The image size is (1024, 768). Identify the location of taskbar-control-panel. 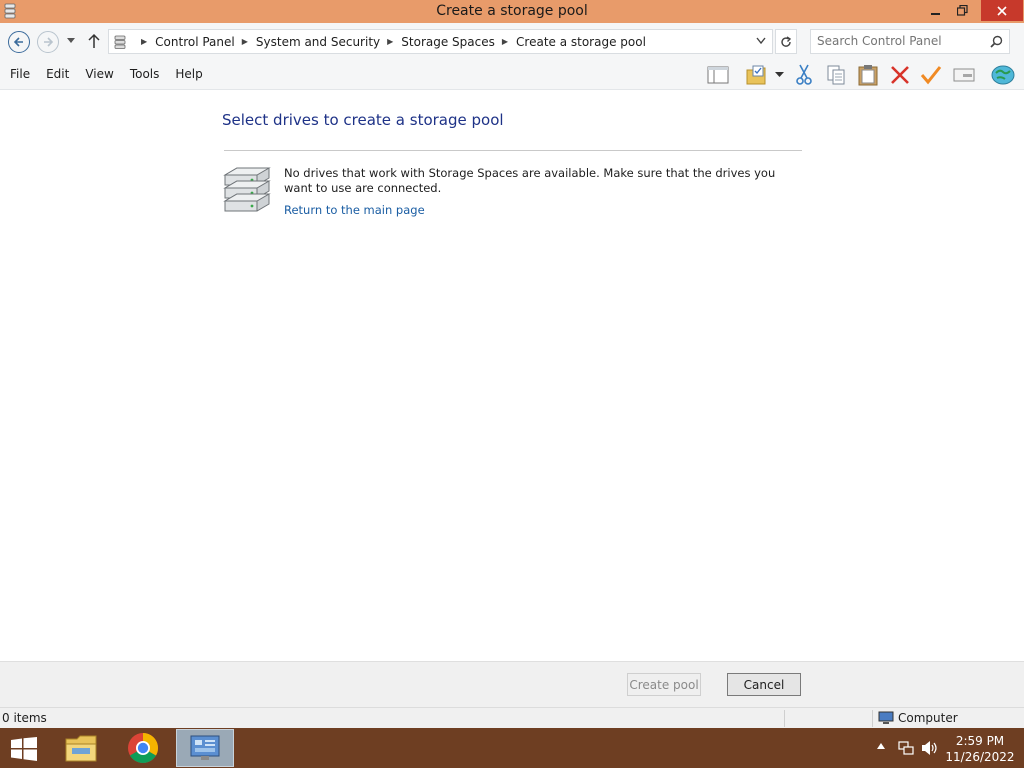
(205, 748).